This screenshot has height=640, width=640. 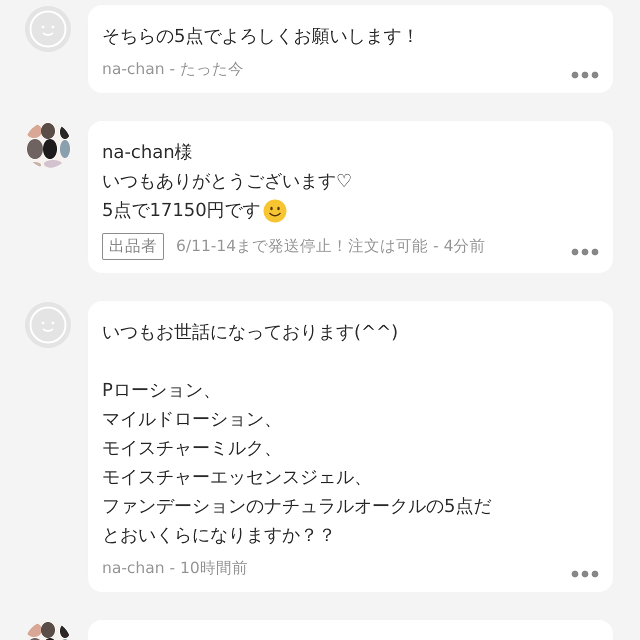 What do you see at coordinates (161, 391) in the screenshot?
I see `message-text: Pローション、` at bounding box center [161, 391].